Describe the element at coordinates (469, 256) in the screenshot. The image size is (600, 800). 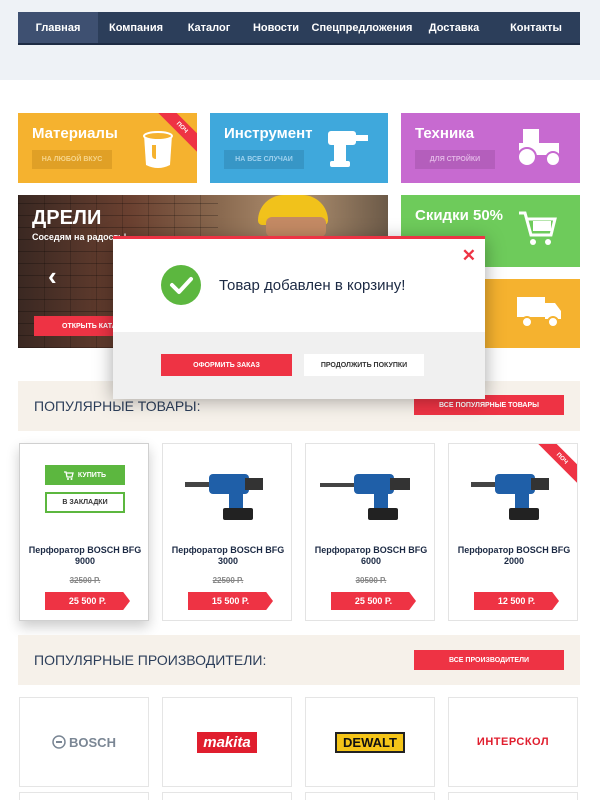
I see `close-icon: ✕` at that location.